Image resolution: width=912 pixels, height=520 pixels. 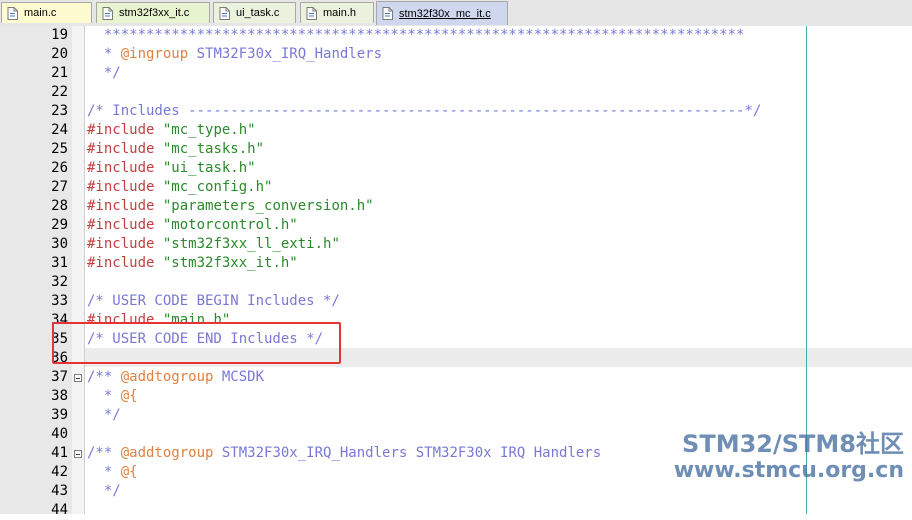 I want to click on line-number: 24, so click(x=59, y=130).